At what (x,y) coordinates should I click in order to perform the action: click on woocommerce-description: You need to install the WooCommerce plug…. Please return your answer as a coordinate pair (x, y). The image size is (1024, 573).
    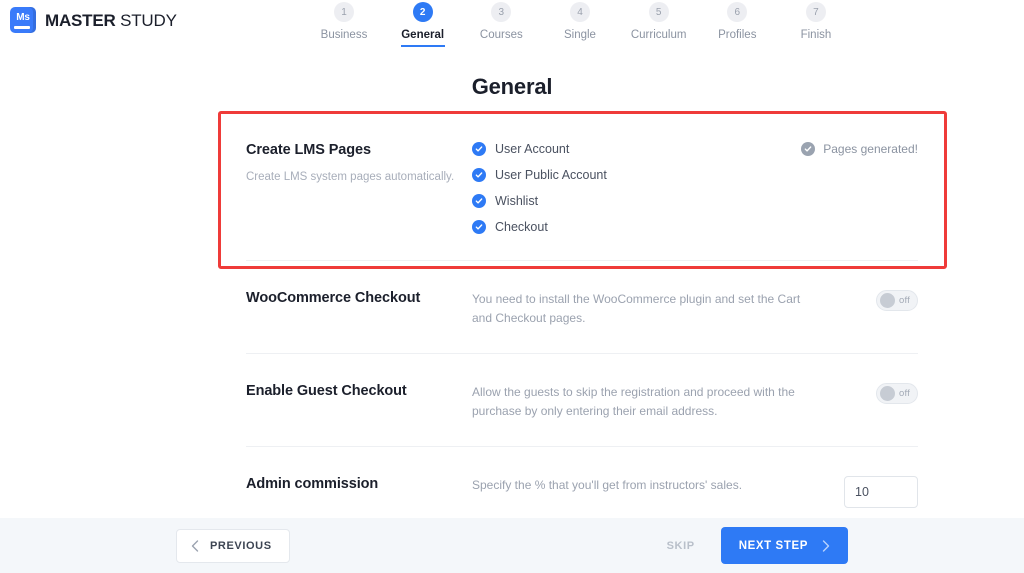
    Looking at the image, I should click on (636, 308).